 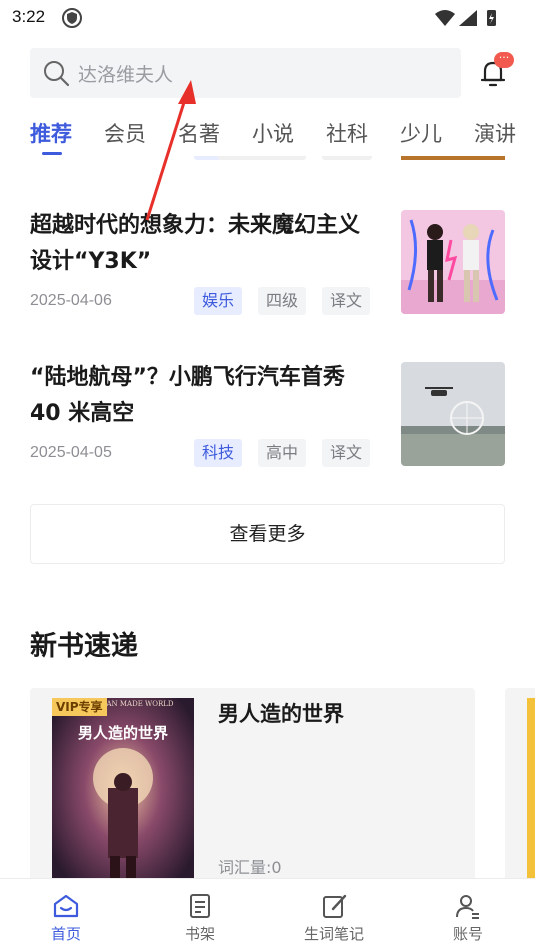 I want to click on nav-vocab-notes: 生词笔记, so click(x=334, y=917).